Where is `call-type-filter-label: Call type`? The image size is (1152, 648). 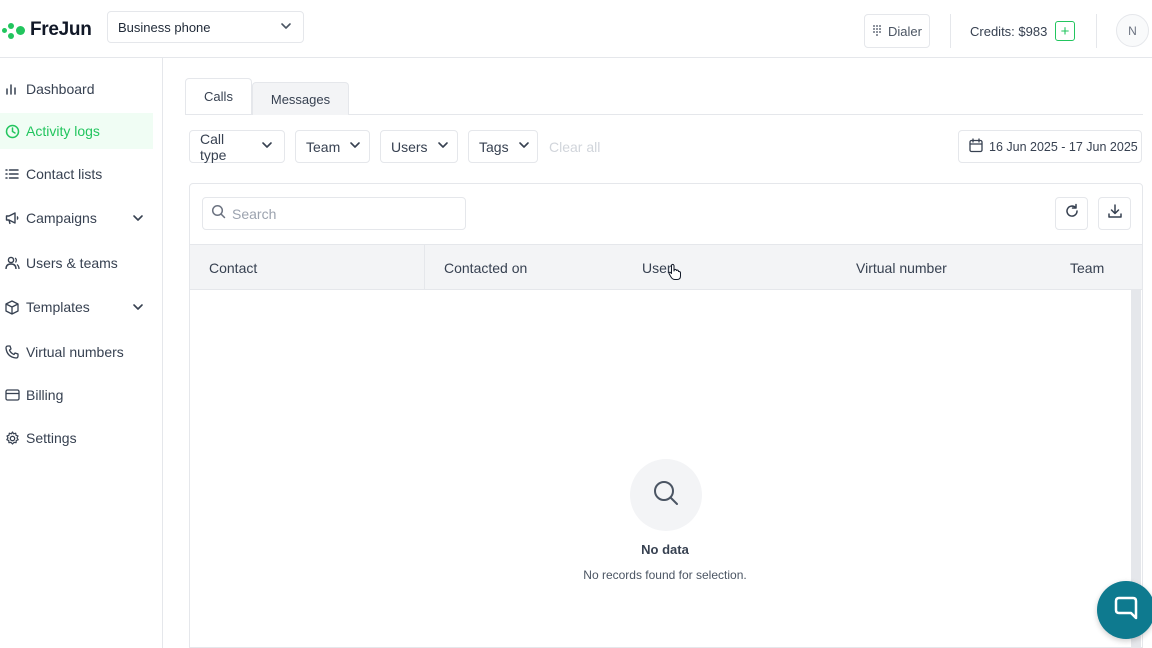
call-type-filter-label: Call type is located at coordinates (213, 146).